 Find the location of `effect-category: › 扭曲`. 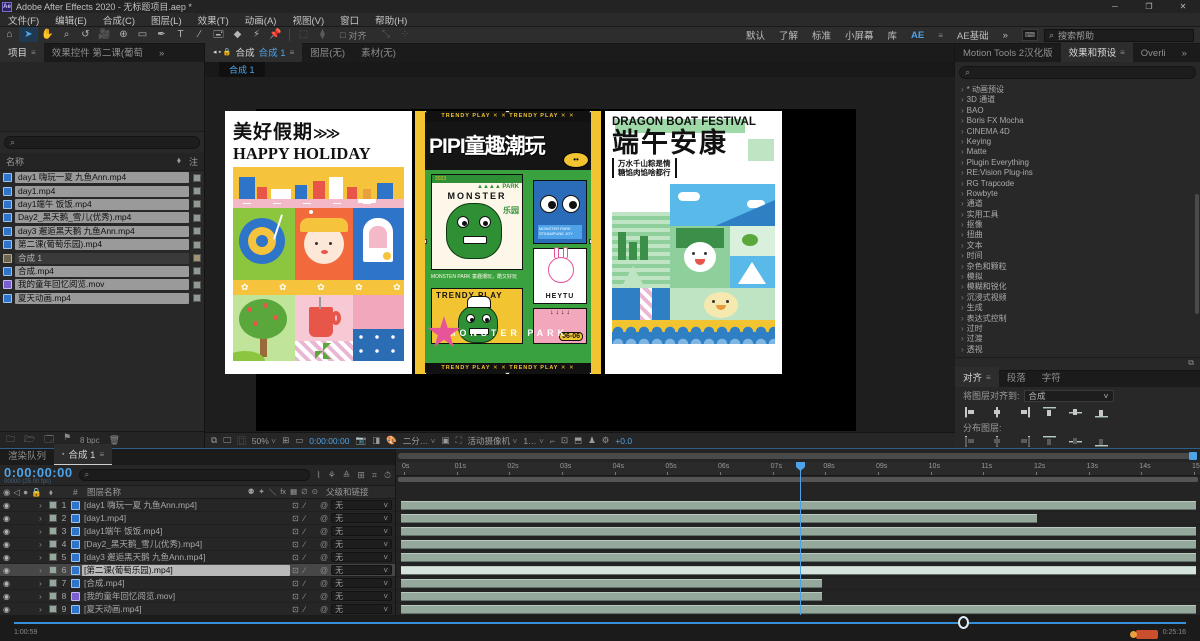

effect-category: › 扭曲 is located at coordinates (1077, 235).